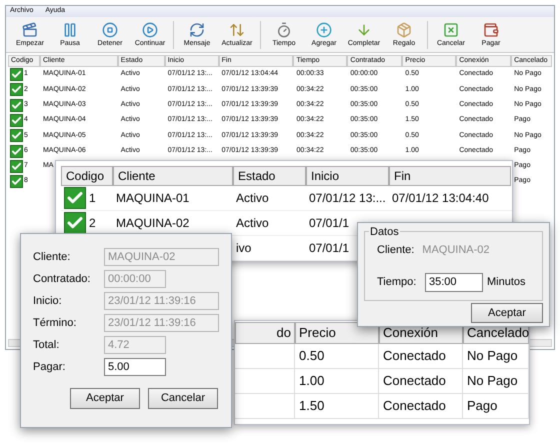 Image resolution: width=560 pixels, height=445 pixels. I want to click on clapperboard-icon, so click(30, 30).